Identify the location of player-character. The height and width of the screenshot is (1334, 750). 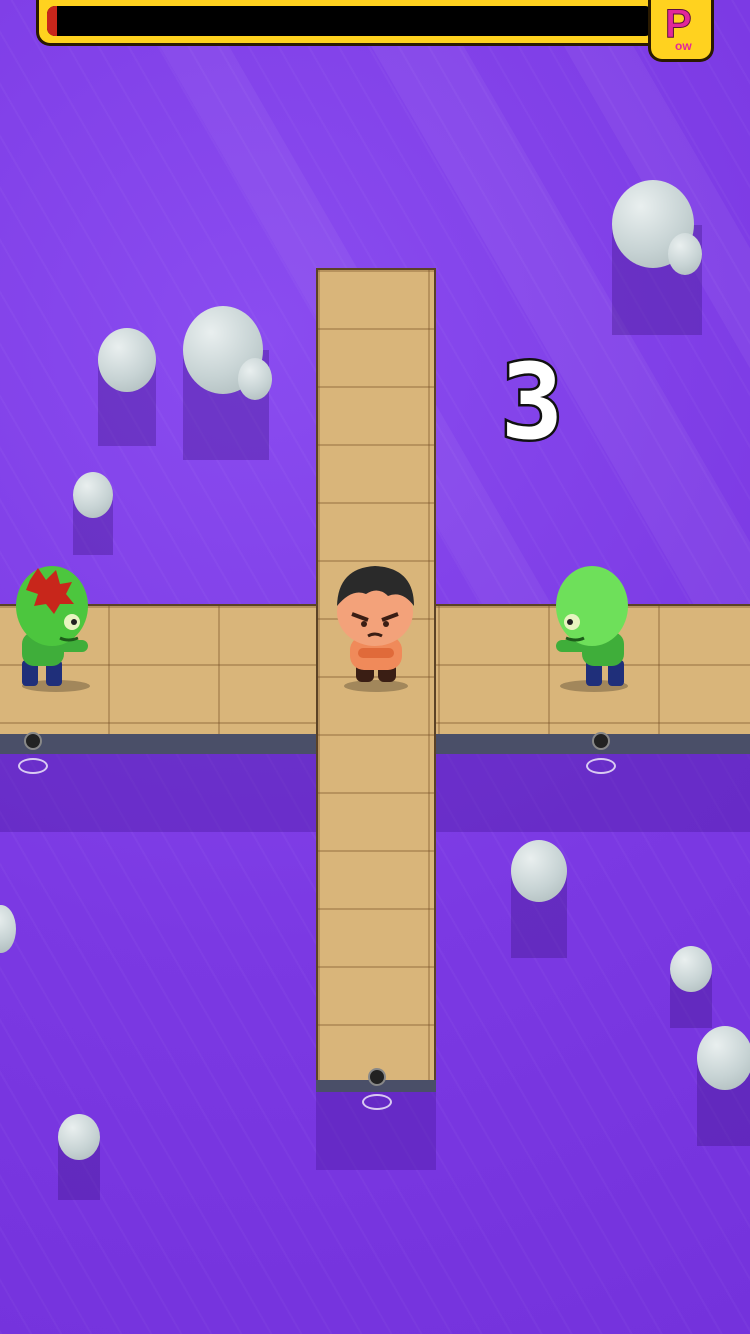
(375, 628).